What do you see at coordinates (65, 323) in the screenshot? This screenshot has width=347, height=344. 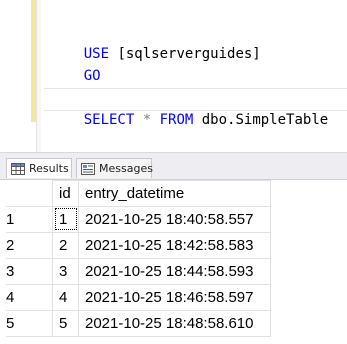 I see `cell-id: 5` at bounding box center [65, 323].